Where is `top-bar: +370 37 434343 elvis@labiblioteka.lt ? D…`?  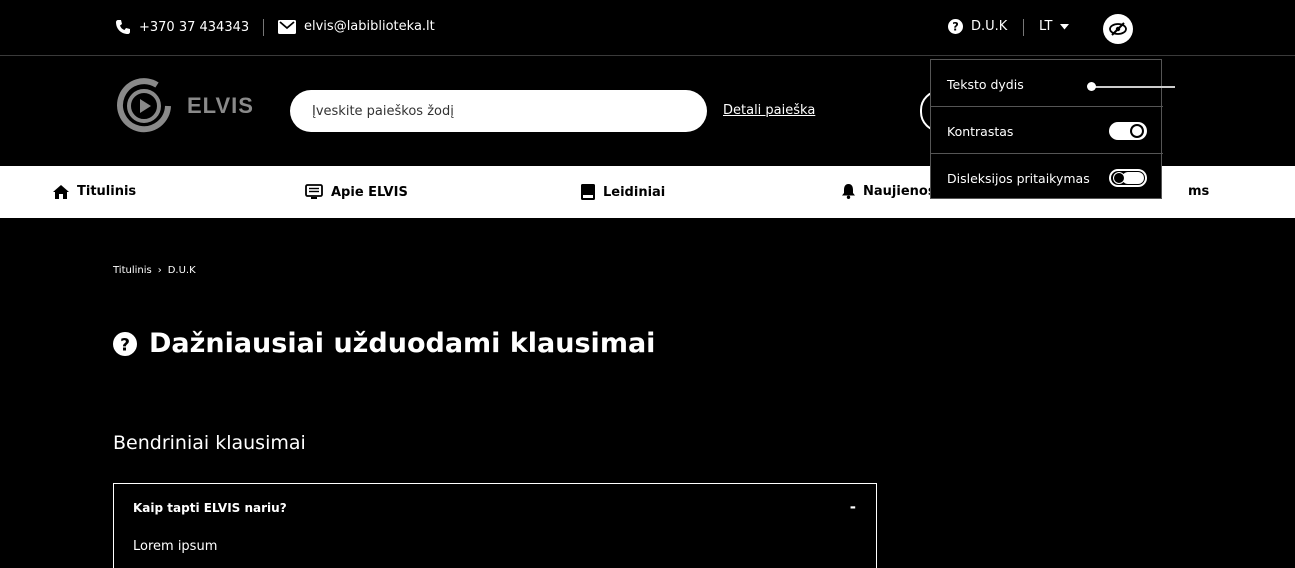
top-bar: +370 37 434343 elvis@labiblioteka.lt ? D… is located at coordinates (647, 28).